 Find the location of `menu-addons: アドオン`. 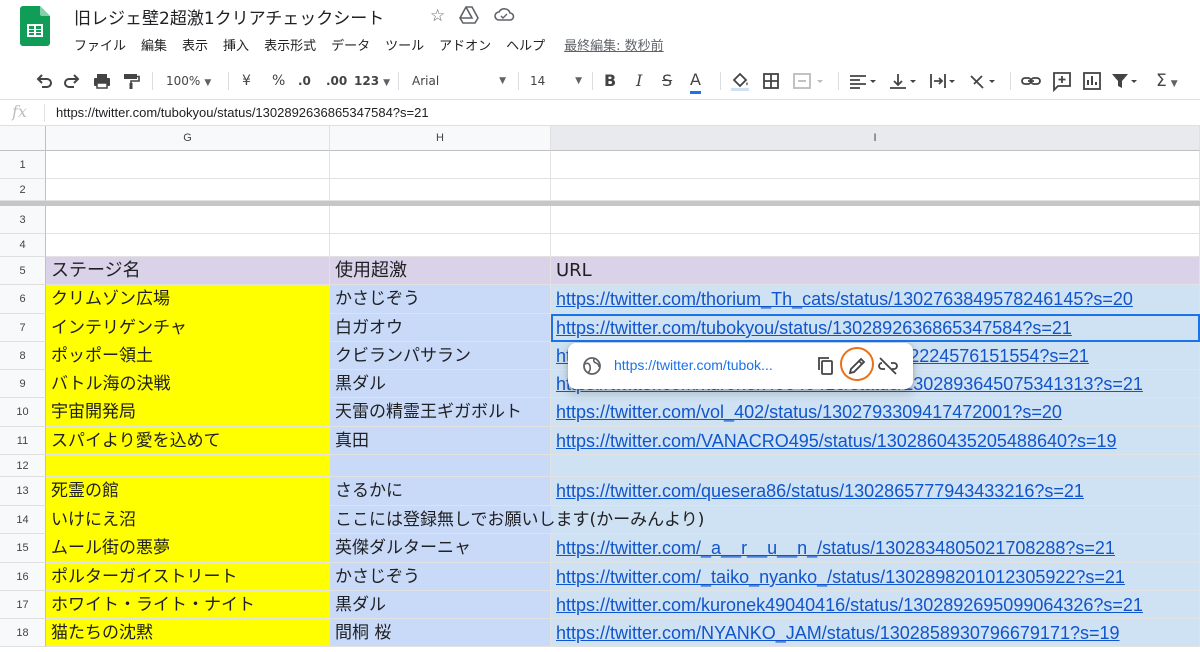

menu-addons: アドオン is located at coordinates (465, 44).